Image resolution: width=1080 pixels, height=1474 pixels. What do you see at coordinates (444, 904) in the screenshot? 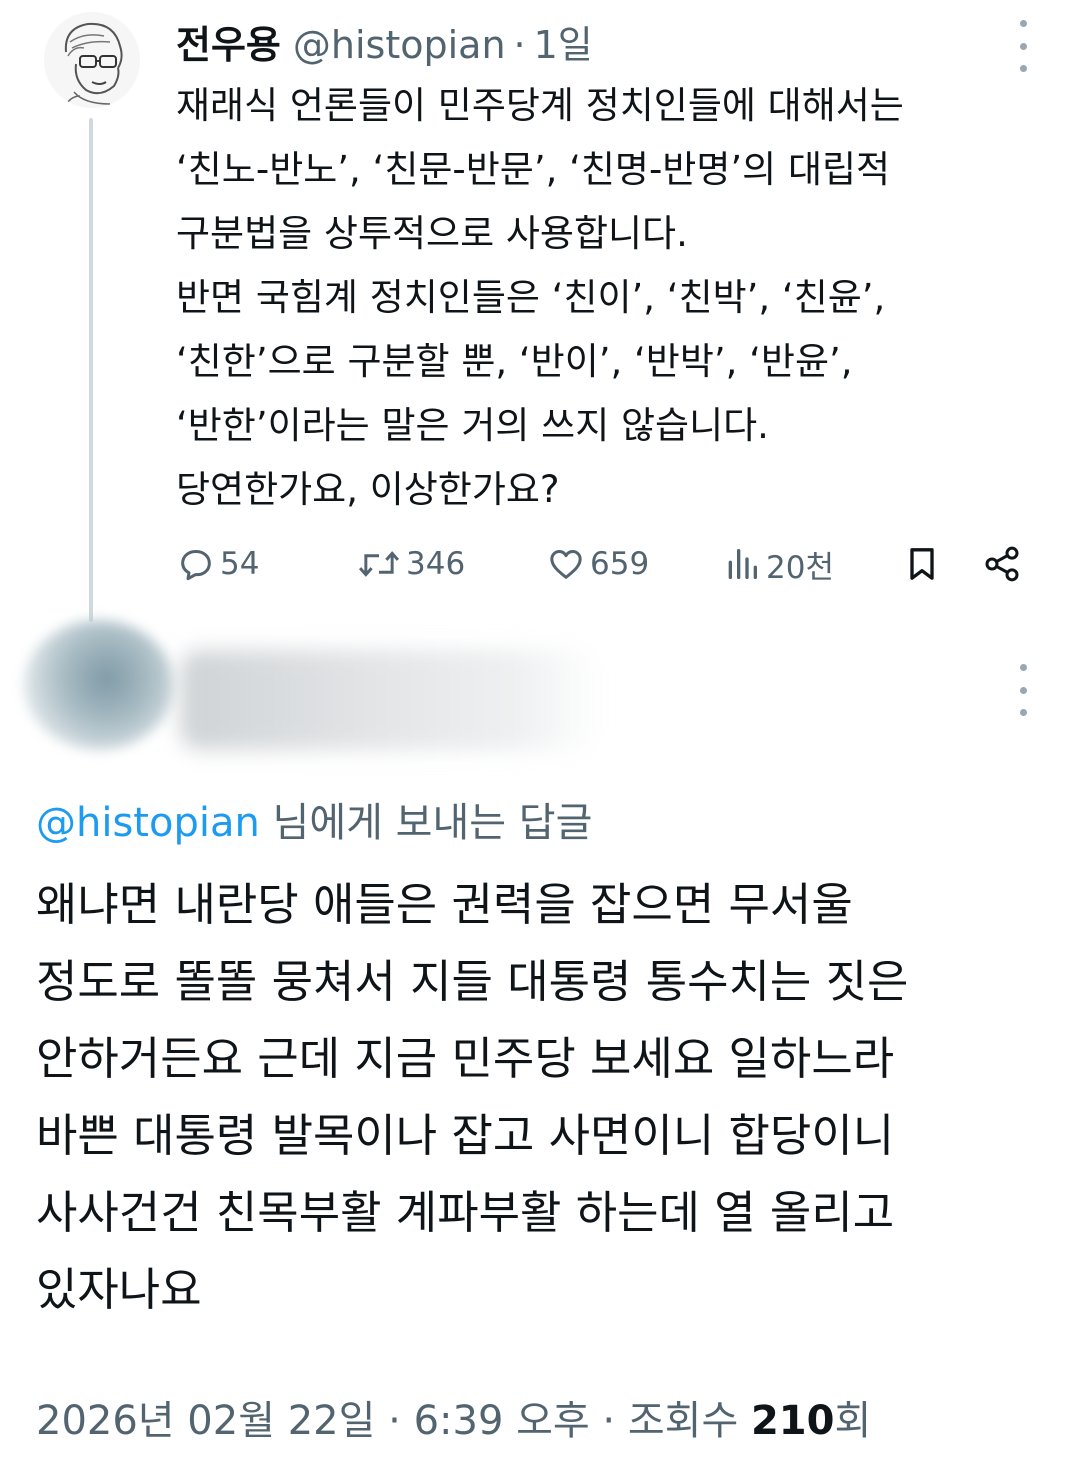
I see `reply-text-line: 왜냐면 내란당 애들은 권력을 잡으면 무서울` at bounding box center [444, 904].